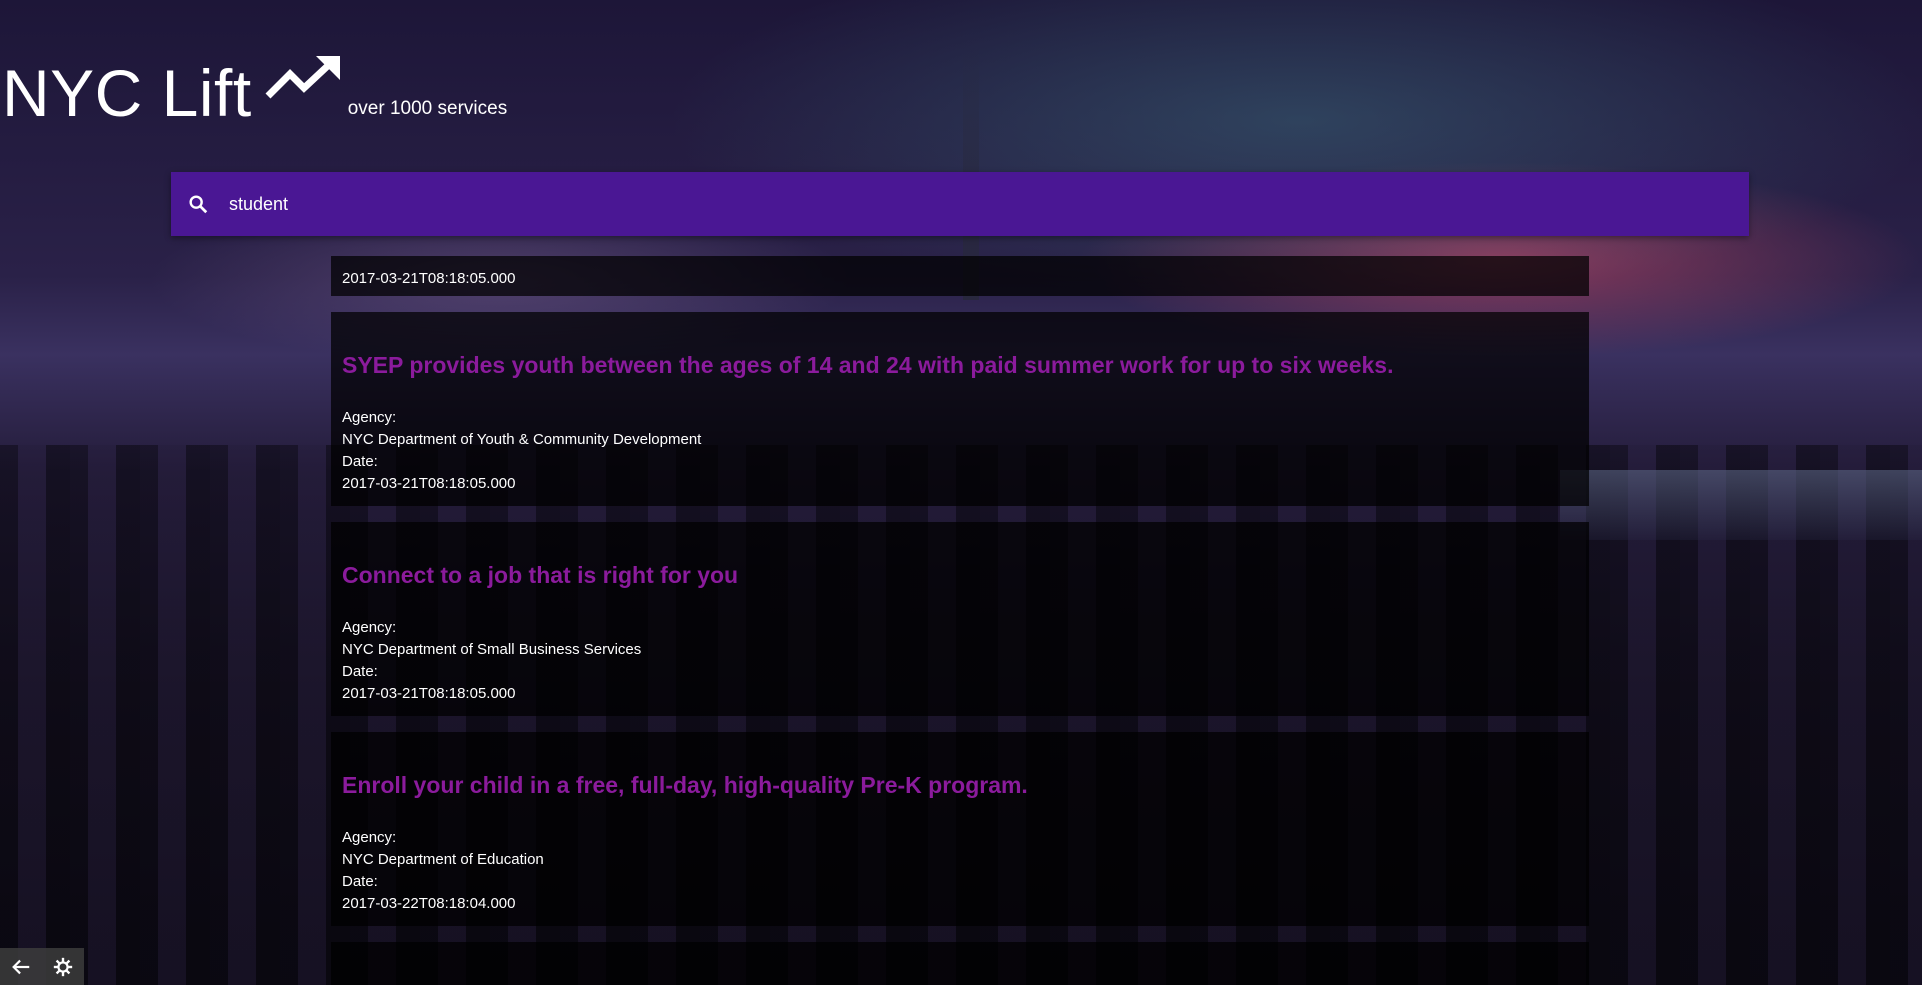 Image resolution: width=1922 pixels, height=985 pixels. Describe the element at coordinates (429, 903) in the screenshot. I see `result-date: 2017-03-22T08:18:04.000` at that location.